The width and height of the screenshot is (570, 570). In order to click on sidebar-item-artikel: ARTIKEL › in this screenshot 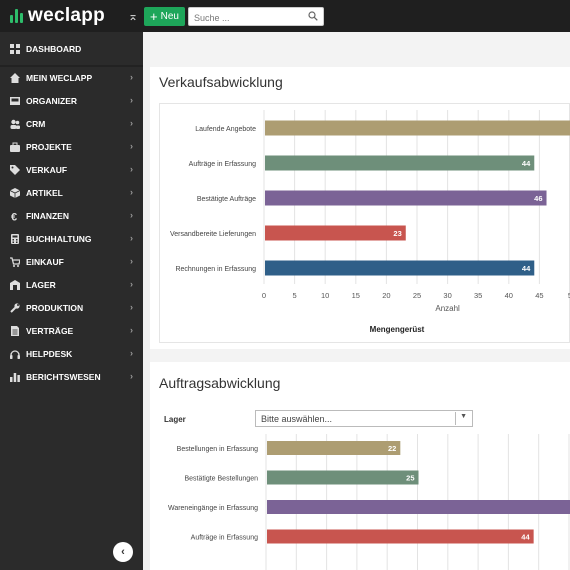, I will do `click(71, 193)`.